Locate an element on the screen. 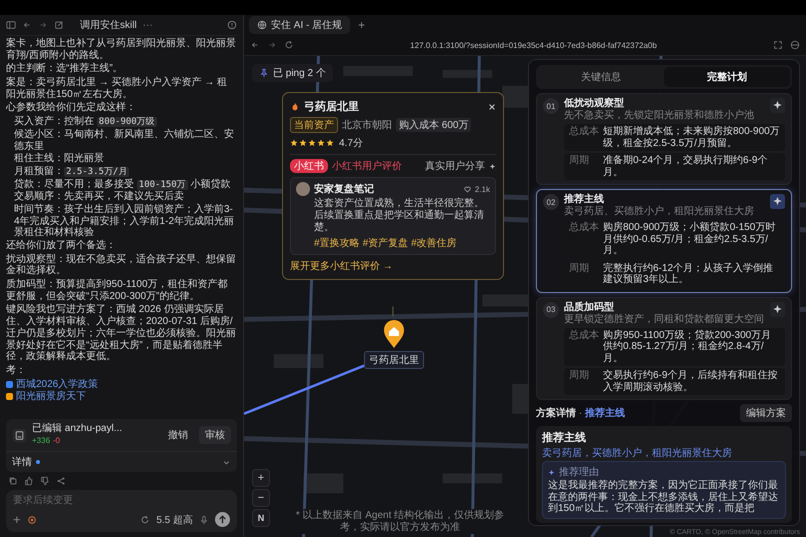 The width and height of the screenshot is (806, 537). plan-card: 03 品质加码型 更早锁定德胜资产，同租和贷款都留更大空间 总成本 购房950-1100万级；贷款200-300万月供约0.85-1.27万/月；租金约2.8-4万/月。 周期 交易执行约6-9个月，后续持有和租住按入学周期滚动核验。 is located at coordinates (664, 348).